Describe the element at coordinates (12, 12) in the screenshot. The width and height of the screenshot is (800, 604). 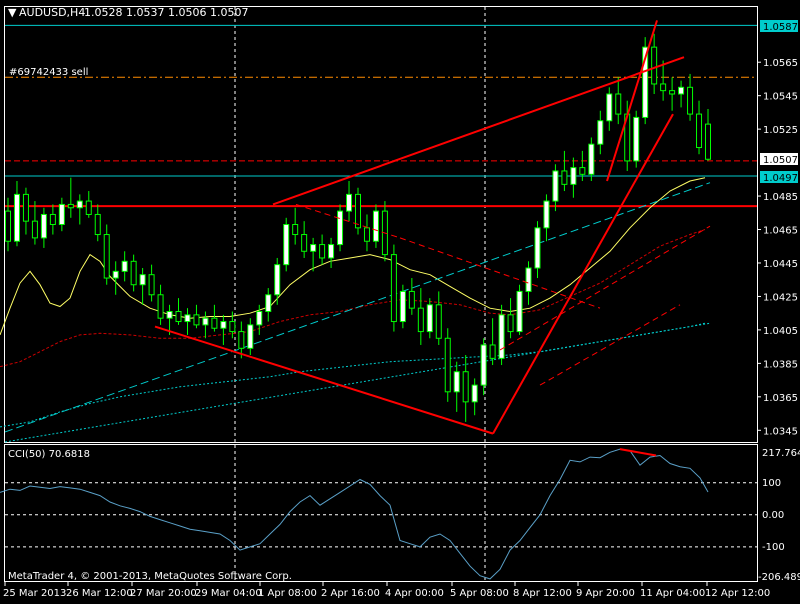
I see `chart-title-arrow: ▼` at that location.